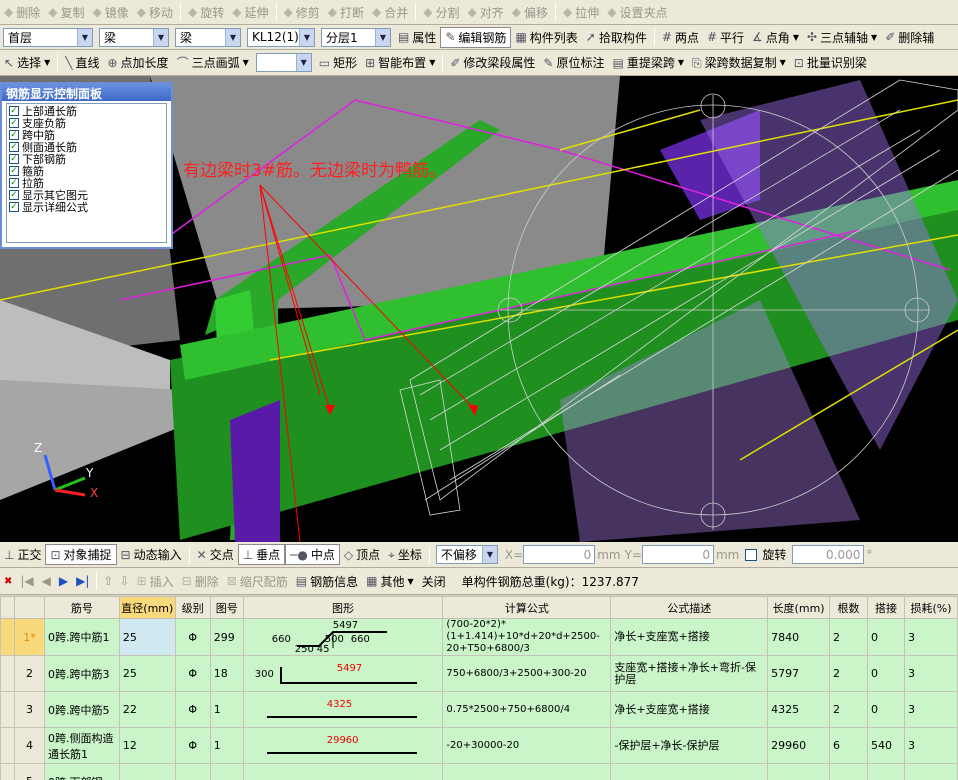  What do you see at coordinates (799, 637) in the screenshot?
I see `cell-length: 7840` at bounding box center [799, 637].